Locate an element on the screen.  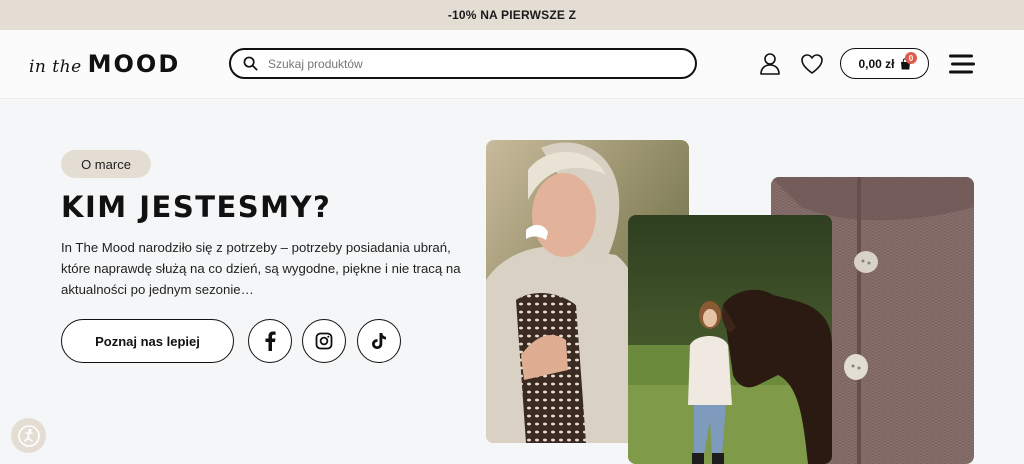
logo-main-text: MOOD is located at coordinates (134, 64).